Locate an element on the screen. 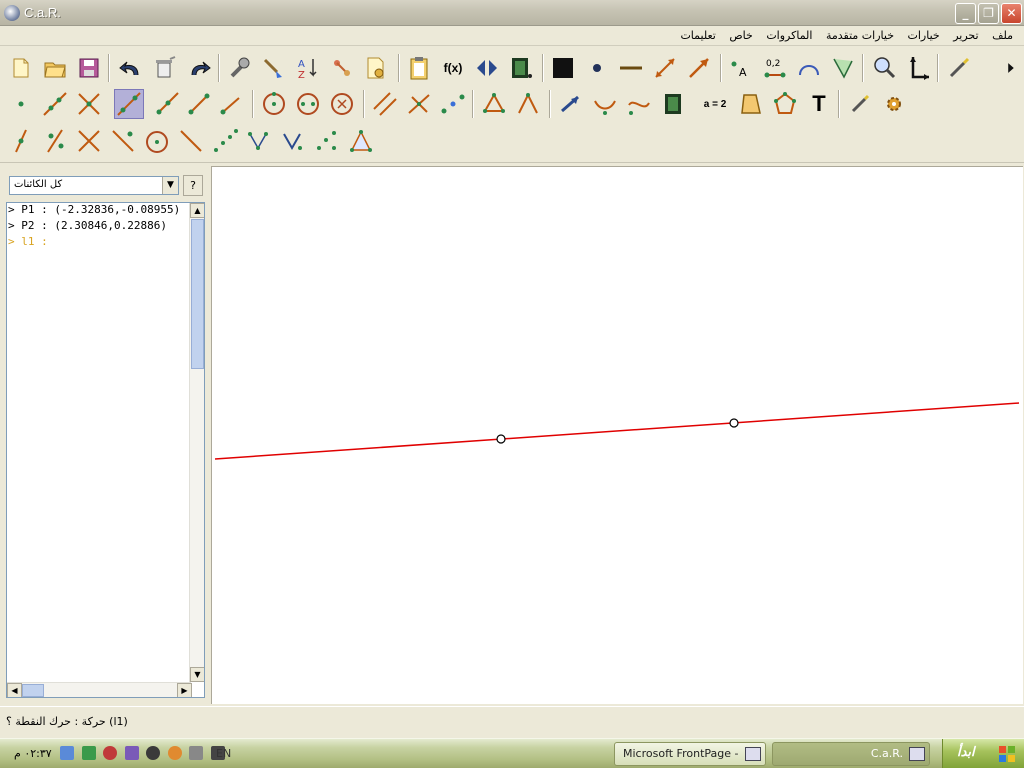 The image size is (1024, 768). save-icon is located at coordinates (89, 68).